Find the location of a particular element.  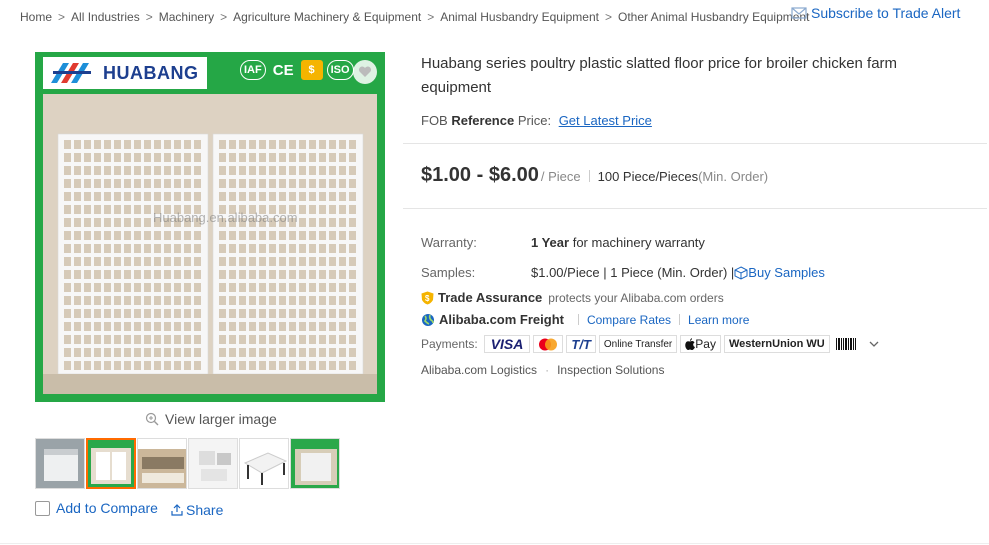

mastercard-logo is located at coordinates (548, 344).